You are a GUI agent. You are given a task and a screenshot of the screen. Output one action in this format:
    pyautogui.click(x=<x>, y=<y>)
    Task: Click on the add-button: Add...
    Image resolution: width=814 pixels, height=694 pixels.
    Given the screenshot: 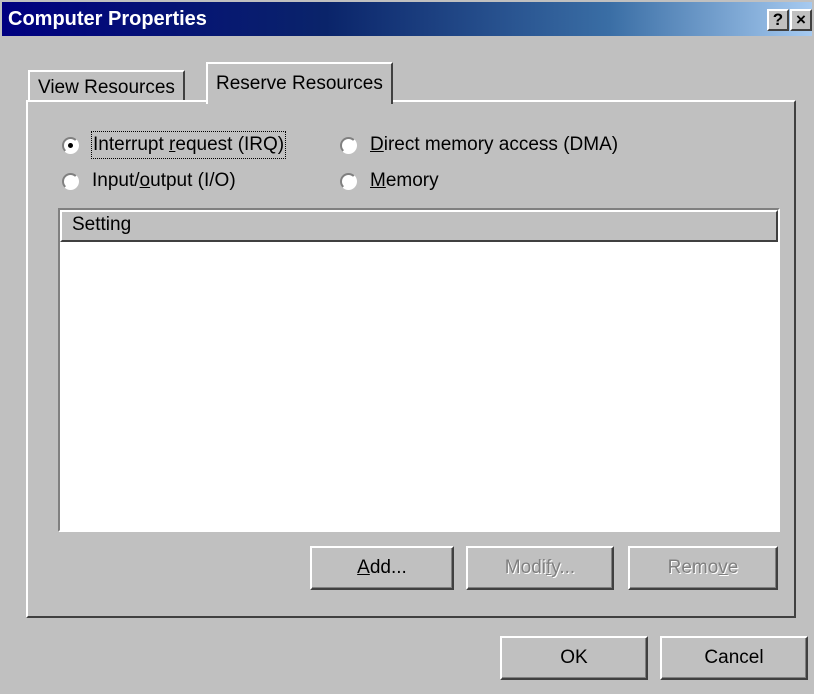 What is the action you would take?
    pyautogui.click(x=382, y=568)
    